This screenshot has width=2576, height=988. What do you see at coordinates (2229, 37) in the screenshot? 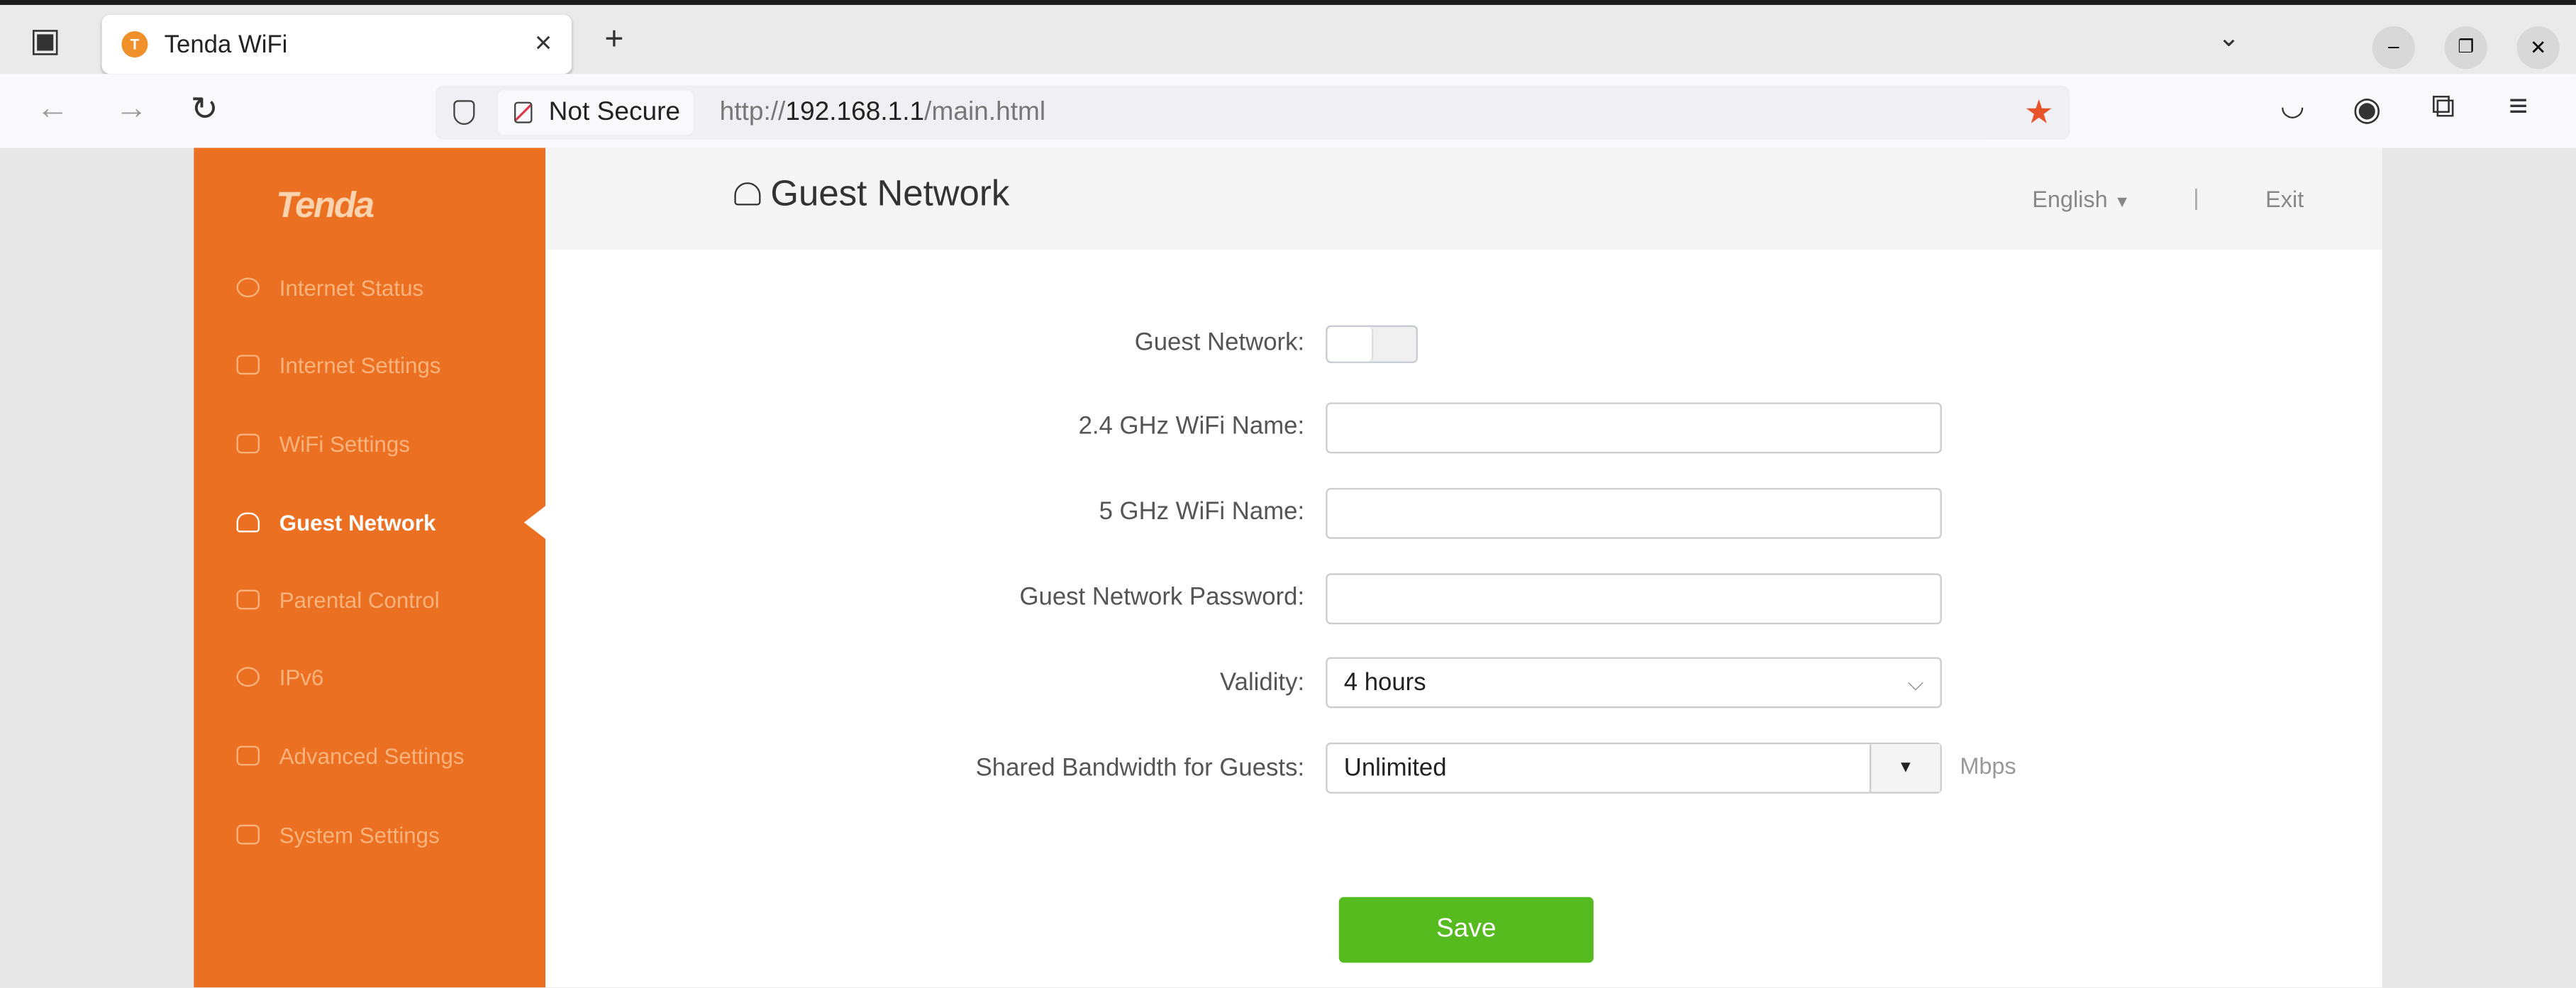
I see `chevron-down-icon: ⌄` at bounding box center [2229, 37].